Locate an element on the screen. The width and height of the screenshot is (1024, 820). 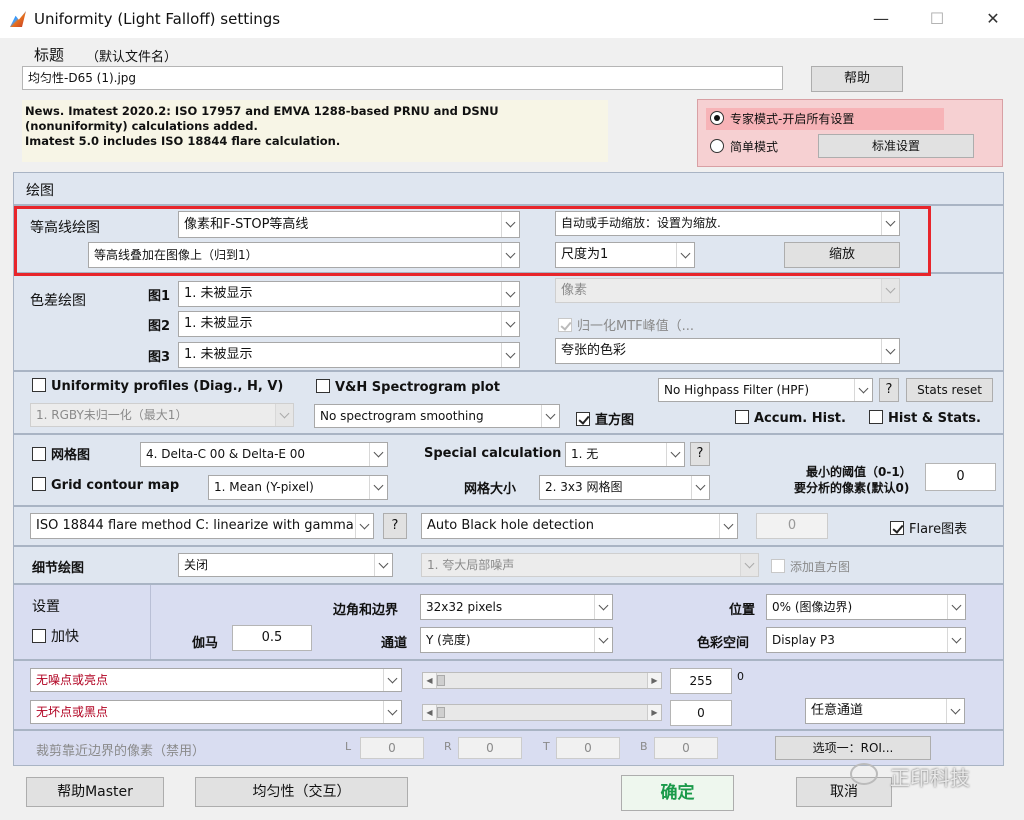
stats-reset-button: Stats reset is located at coordinates (949, 390).